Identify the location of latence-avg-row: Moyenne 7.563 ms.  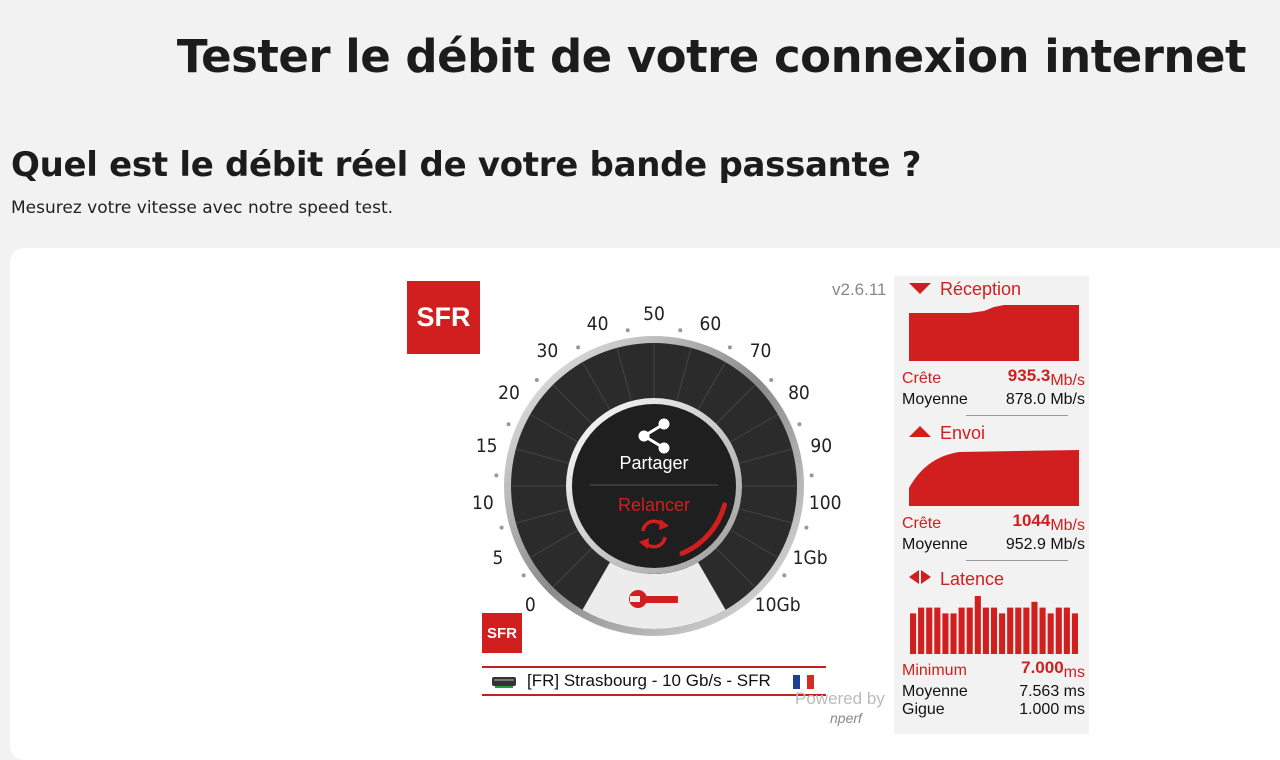
(993, 691).